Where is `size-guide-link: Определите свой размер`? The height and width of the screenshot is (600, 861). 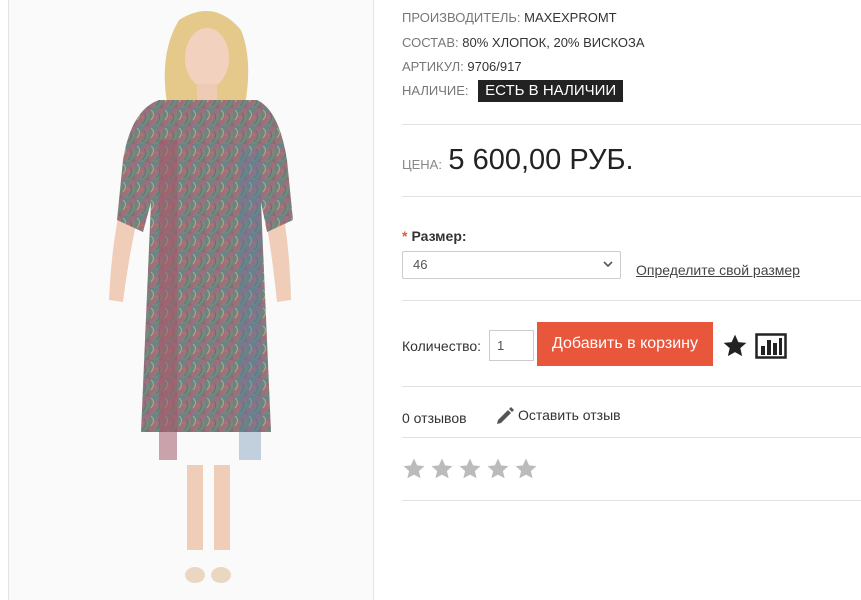
size-guide-link: Определите свой размер is located at coordinates (718, 270).